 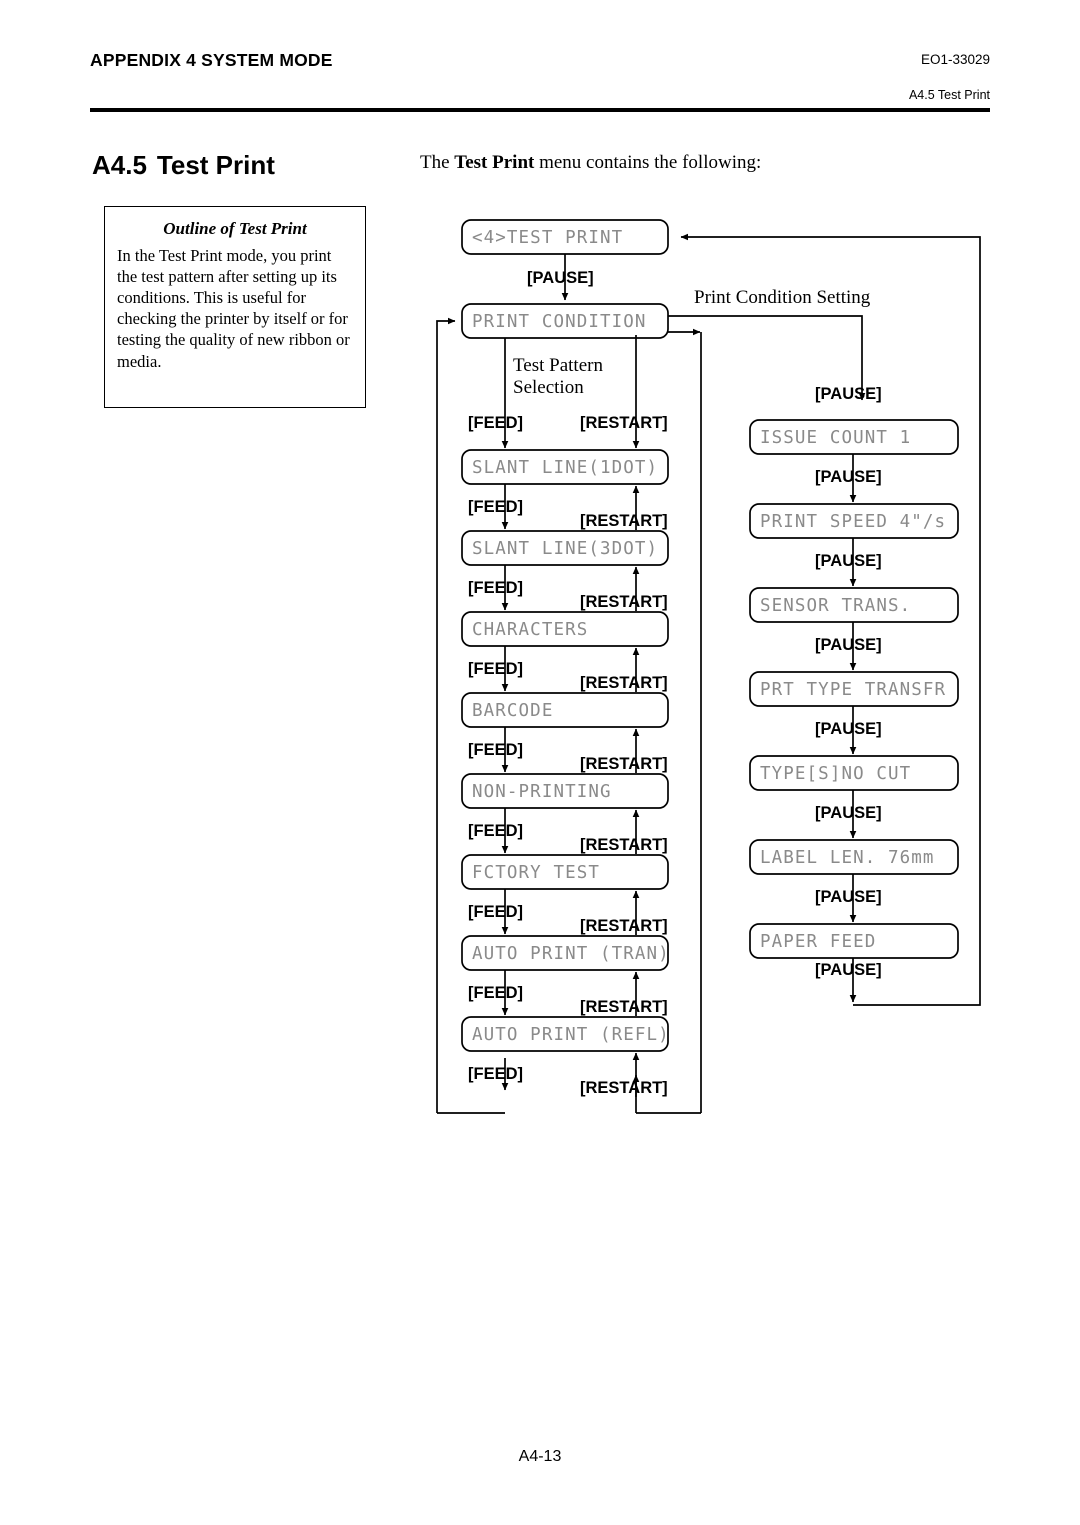 What do you see at coordinates (548, 387) in the screenshot?
I see `annotation-test-pattern-line2: Selection` at bounding box center [548, 387].